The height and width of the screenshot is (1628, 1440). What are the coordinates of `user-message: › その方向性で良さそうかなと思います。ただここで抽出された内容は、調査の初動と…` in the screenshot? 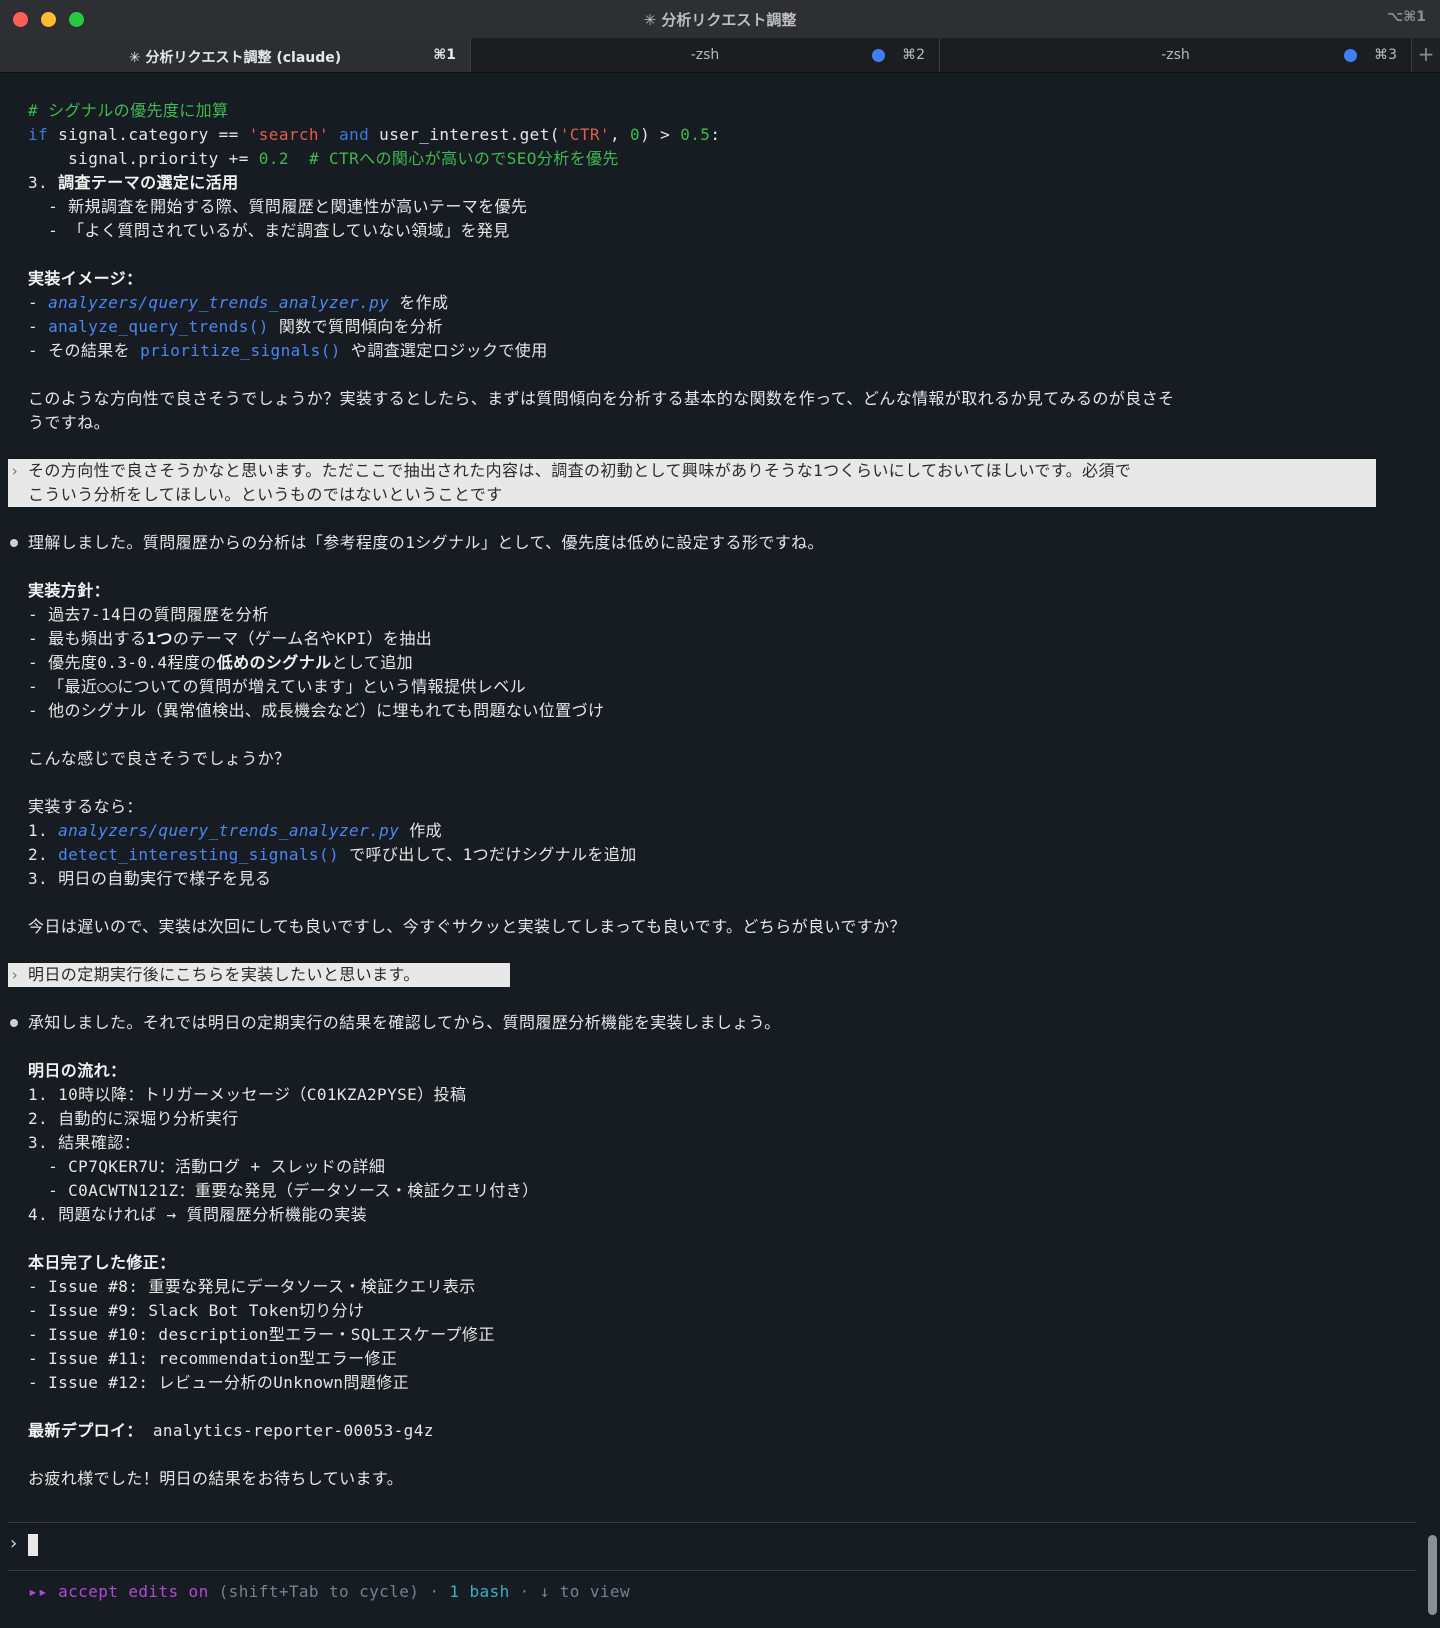 It's located at (692, 483).